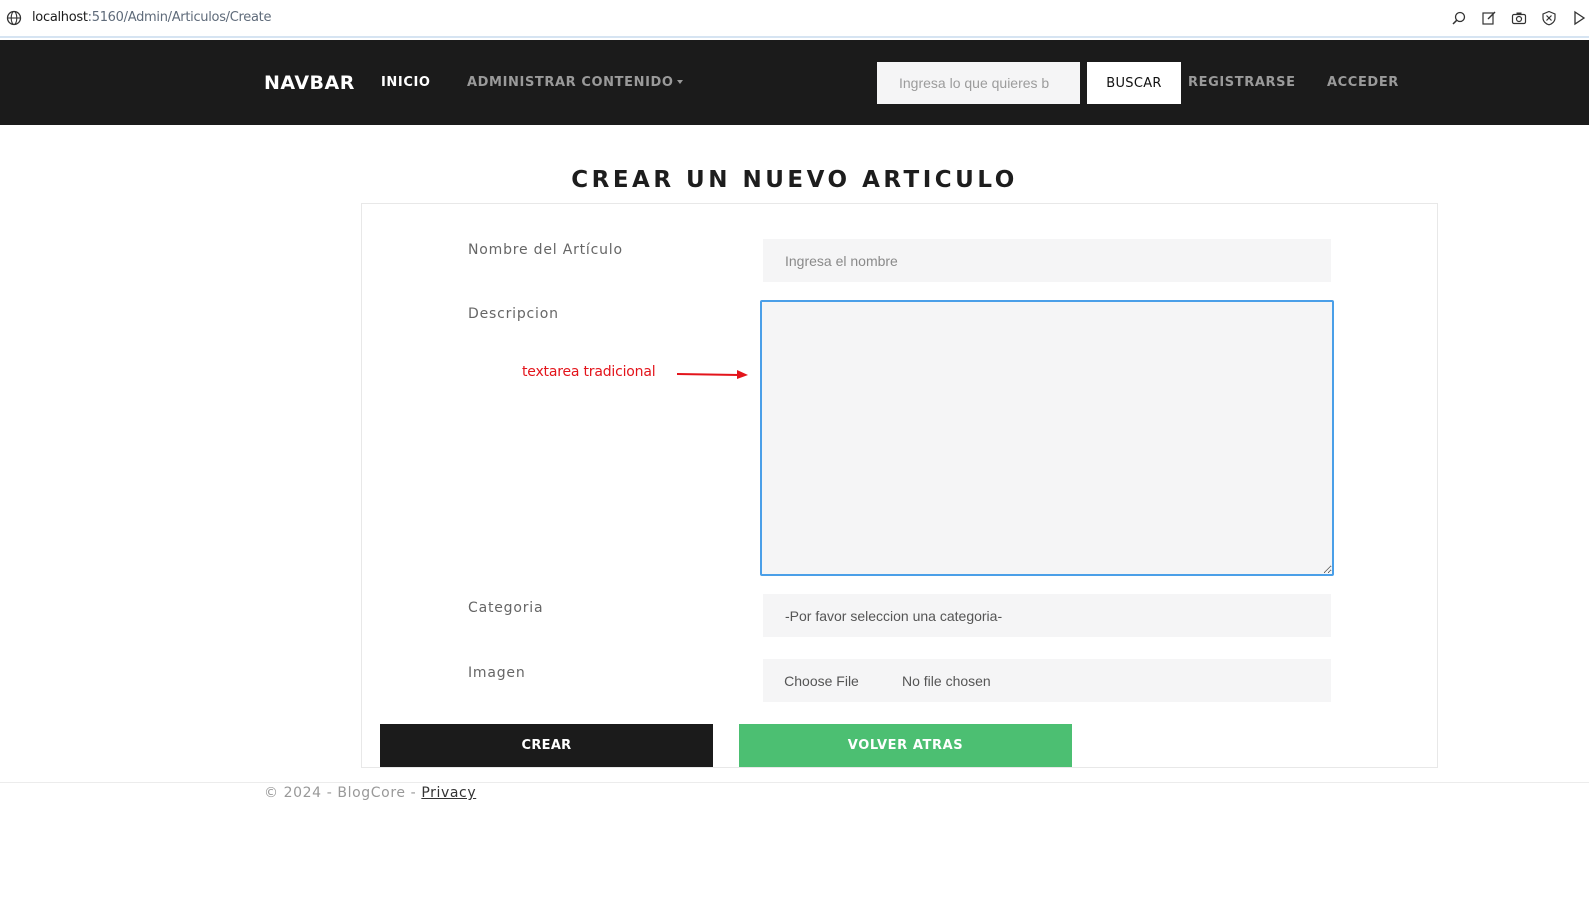 Image resolution: width=1589 pixels, height=906 pixels. What do you see at coordinates (179, 17) in the screenshot?
I see `url-path: :5160/Admin/Articulos/Create` at bounding box center [179, 17].